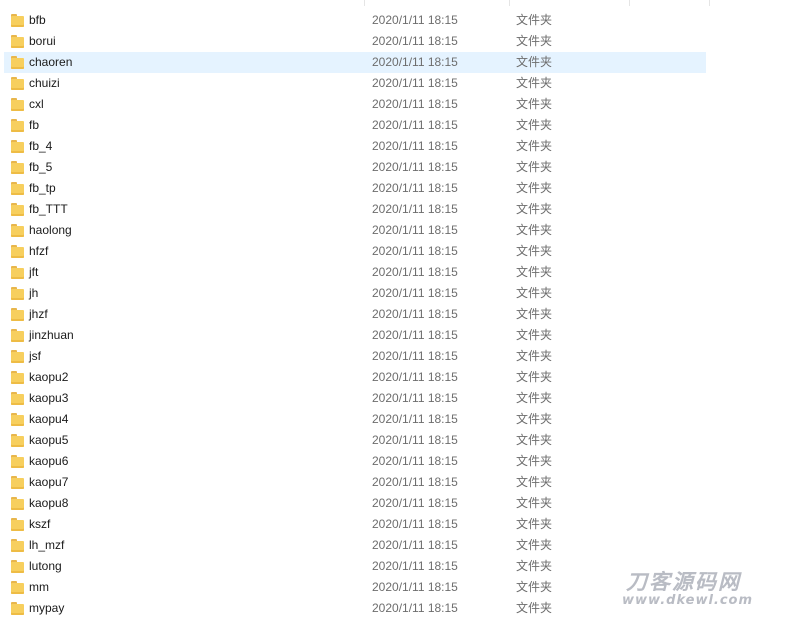 This screenshot has width=785, height=617. What do you see at coordinates (392, 314) in the screenshot?
I see `file-row: jhzf 2020/1/11 18:15 文件夹` at bounding box center [392, 314].